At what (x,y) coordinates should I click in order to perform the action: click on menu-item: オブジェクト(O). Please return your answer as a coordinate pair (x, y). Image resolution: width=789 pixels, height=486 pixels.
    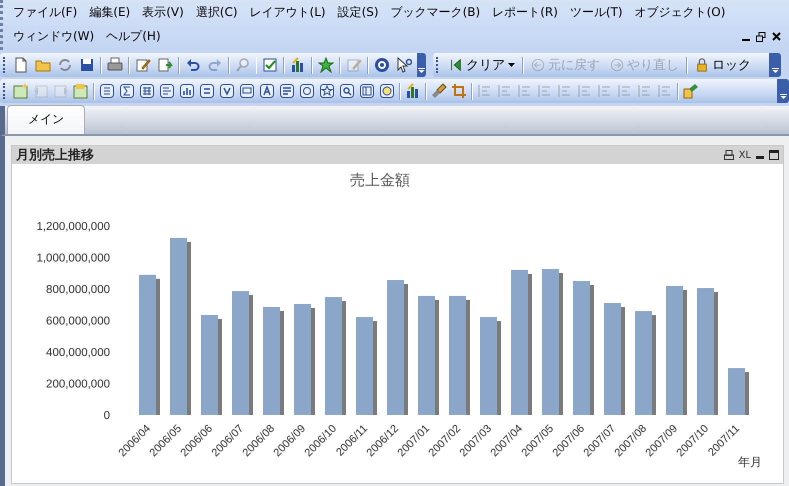
    Looking at the image, I should click on (680, 12).